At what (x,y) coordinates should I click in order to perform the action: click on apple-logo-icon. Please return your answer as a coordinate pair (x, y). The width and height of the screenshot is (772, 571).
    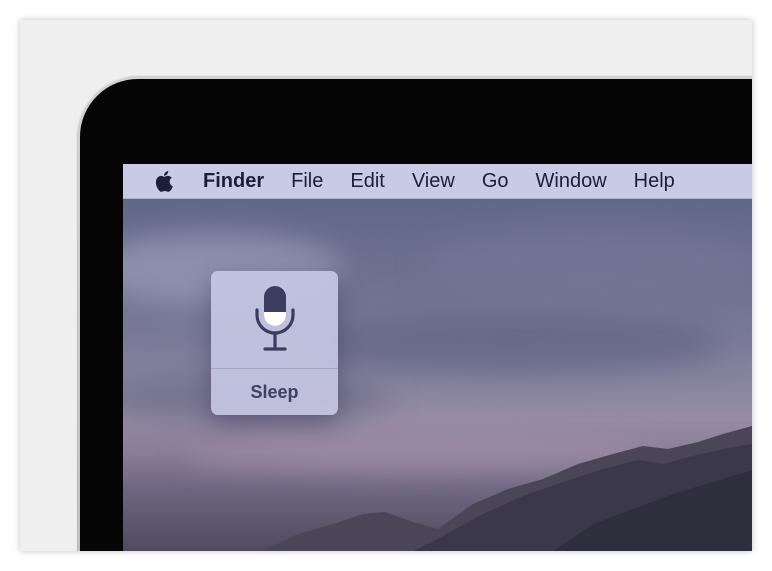
    Looking at the image, I should click on (165, 181).